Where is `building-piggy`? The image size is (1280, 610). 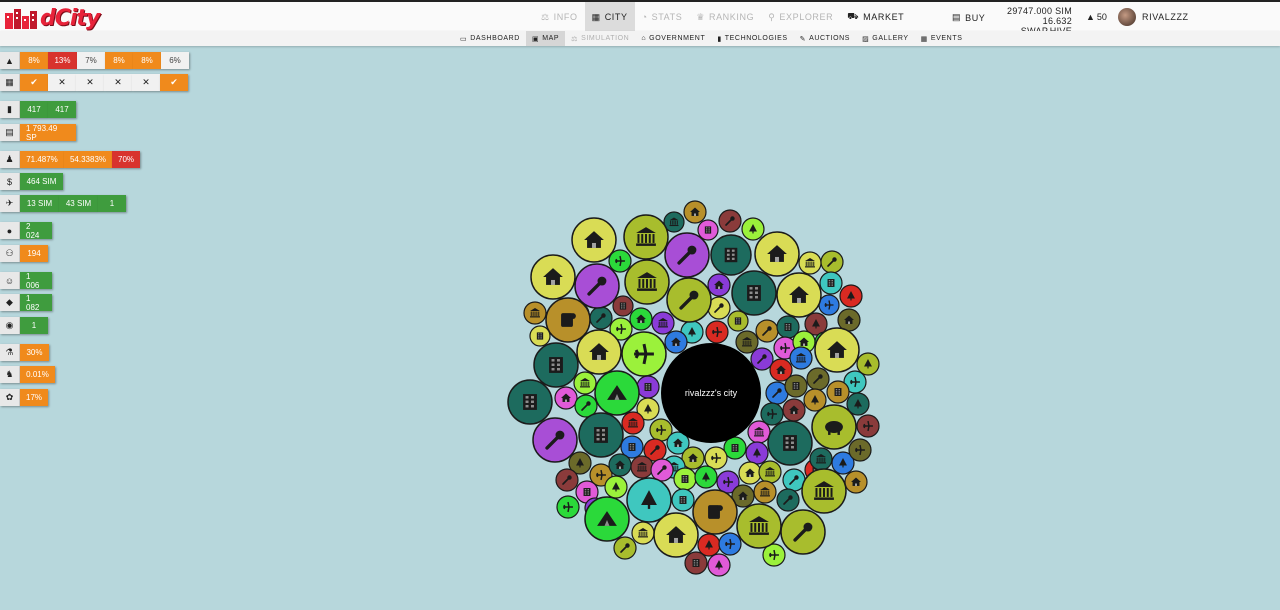
building-piggy is located at coordinates (834, 427).